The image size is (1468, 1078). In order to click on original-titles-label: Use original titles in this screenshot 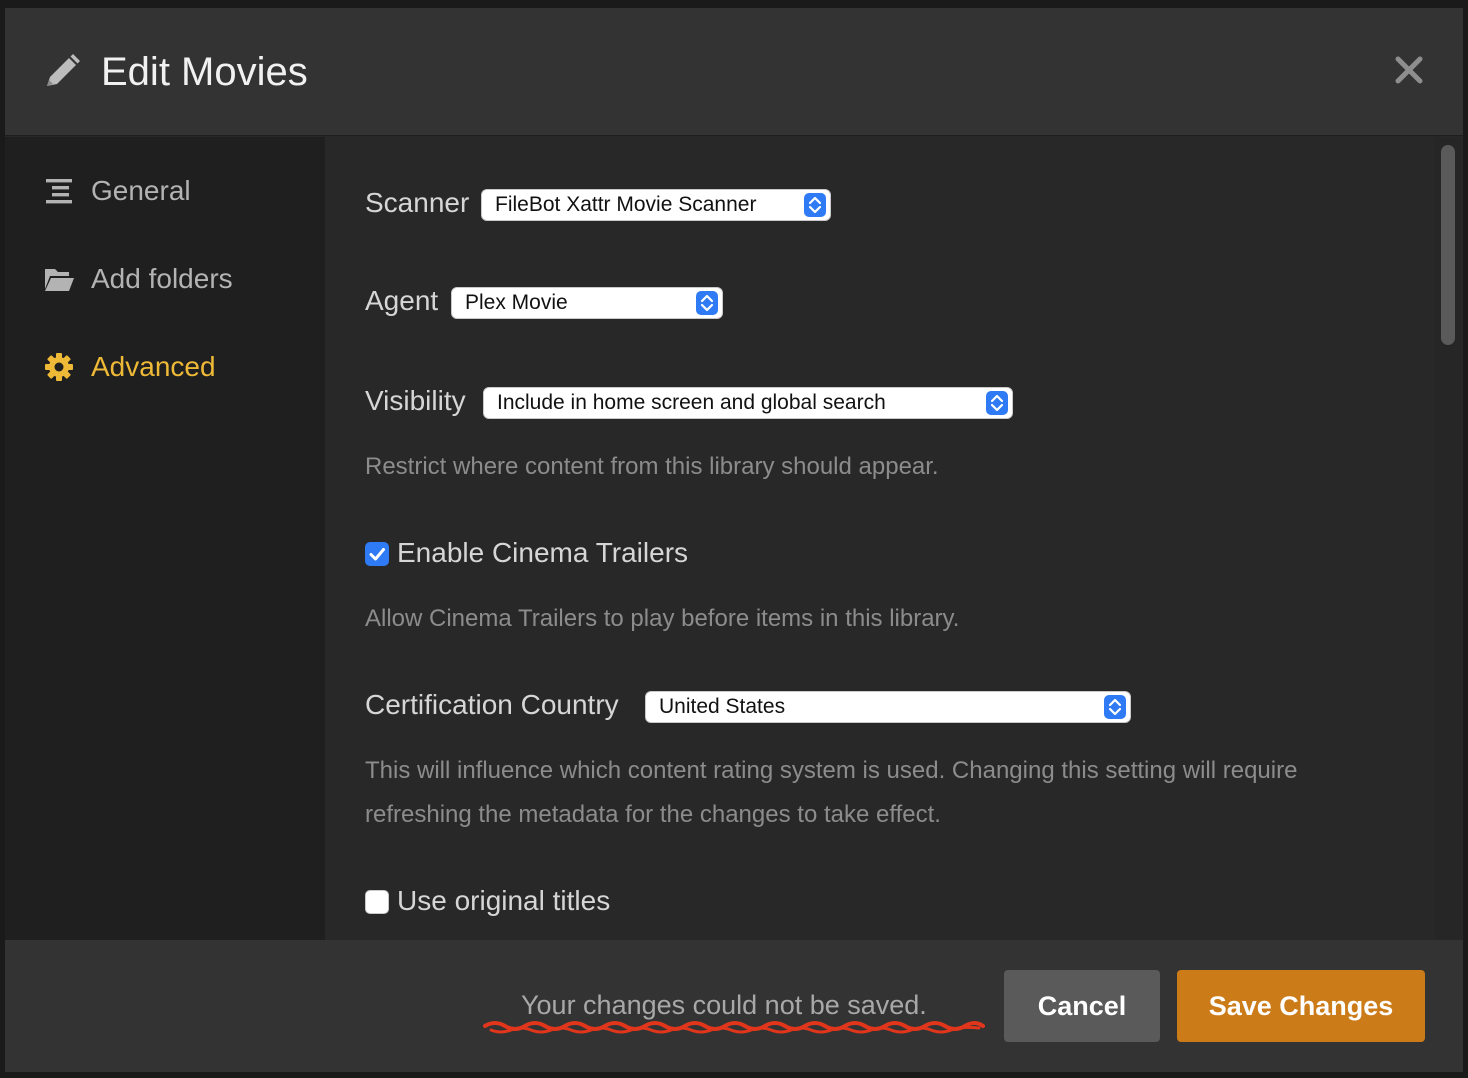, I will do `click(504, 900)`.